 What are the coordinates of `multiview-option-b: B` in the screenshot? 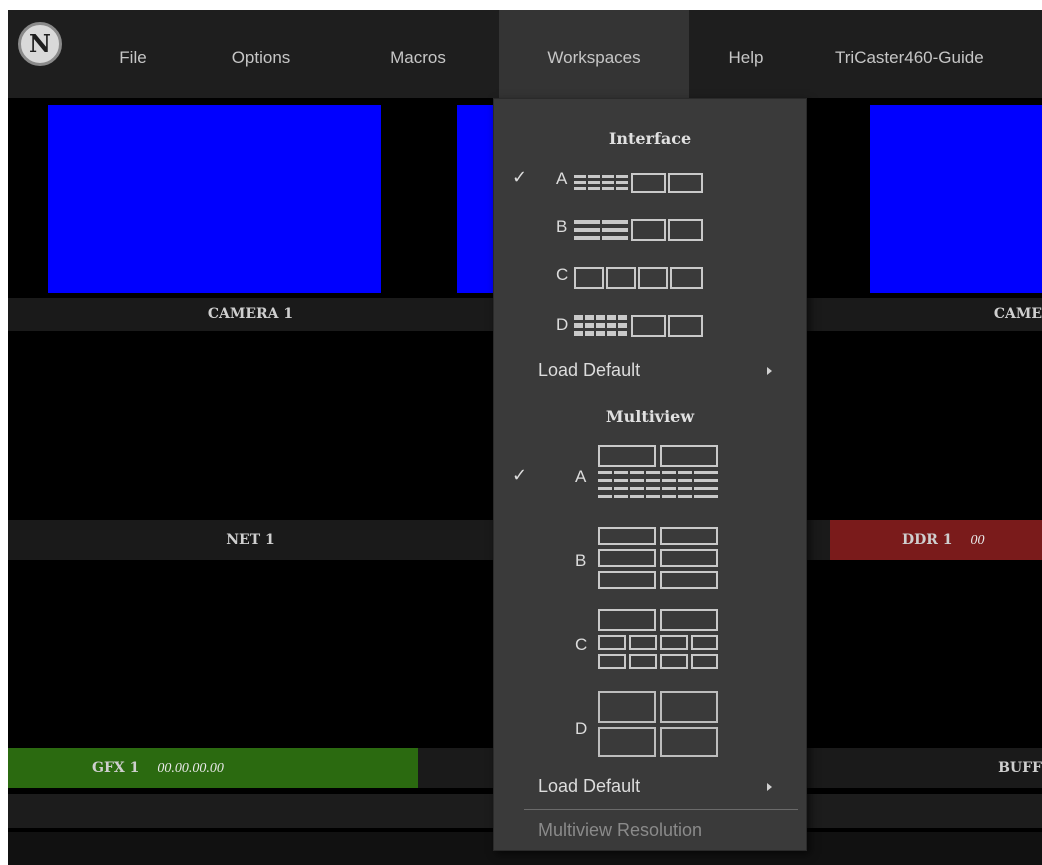 It's located at (650, 555).